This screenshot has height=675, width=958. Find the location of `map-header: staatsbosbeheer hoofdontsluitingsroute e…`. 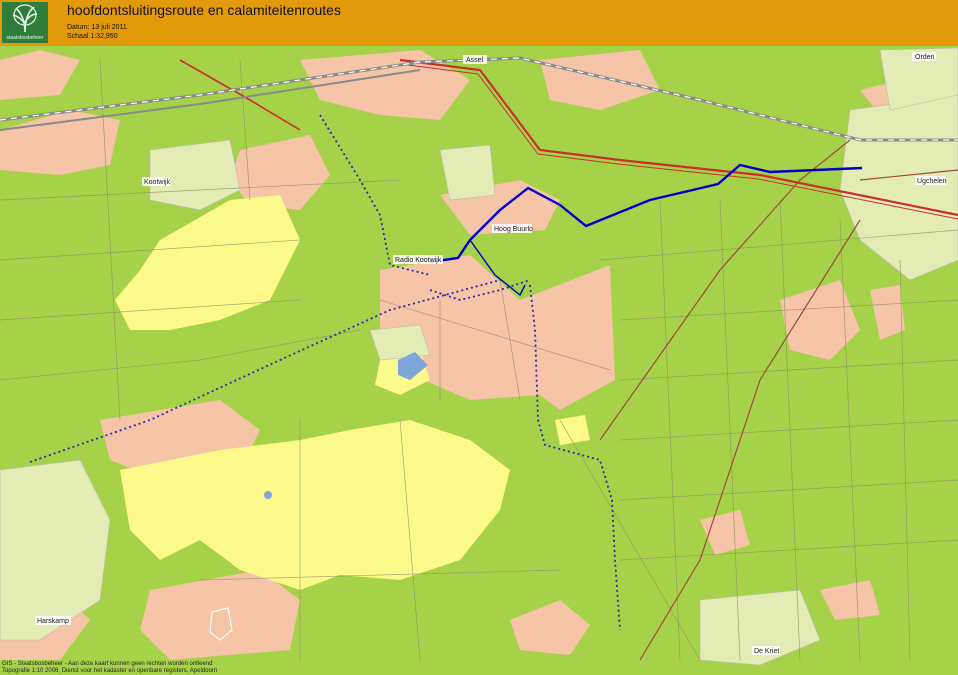

map-header: staatsbosbeheer hoofdontsluitingsroute e… is located at coordinates (479, 23).